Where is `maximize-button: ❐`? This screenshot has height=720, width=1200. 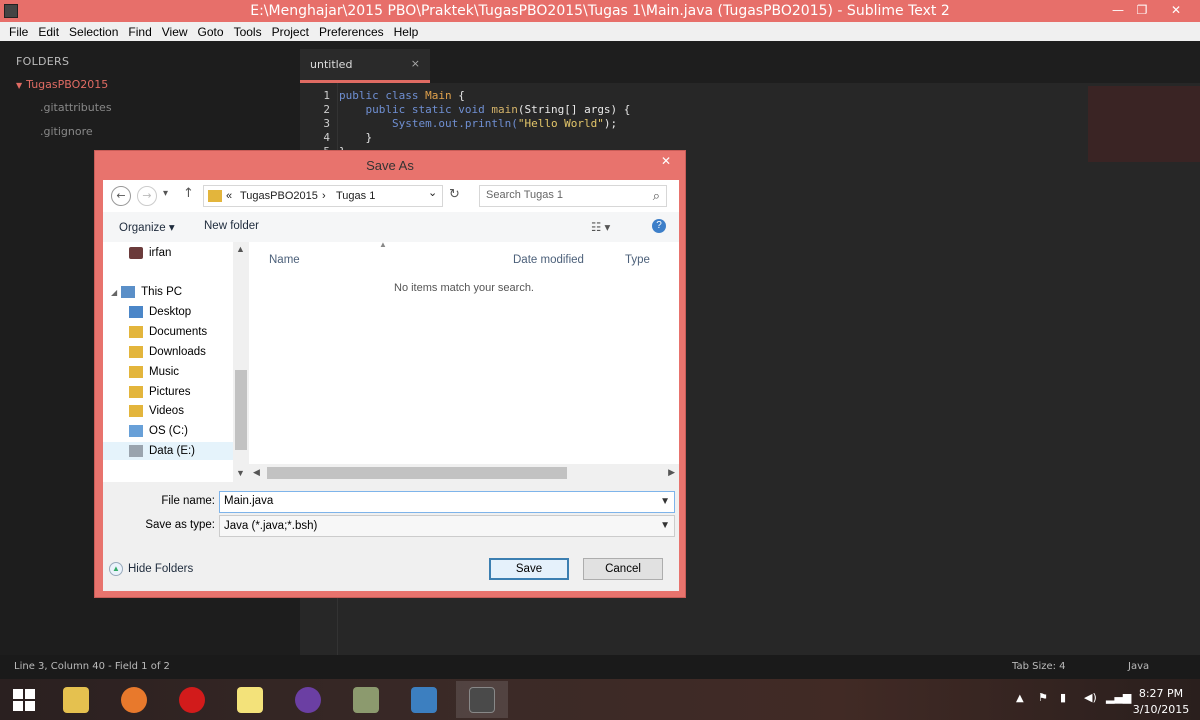 maximize-button: ❐ is located at coordinates (1142, 10).